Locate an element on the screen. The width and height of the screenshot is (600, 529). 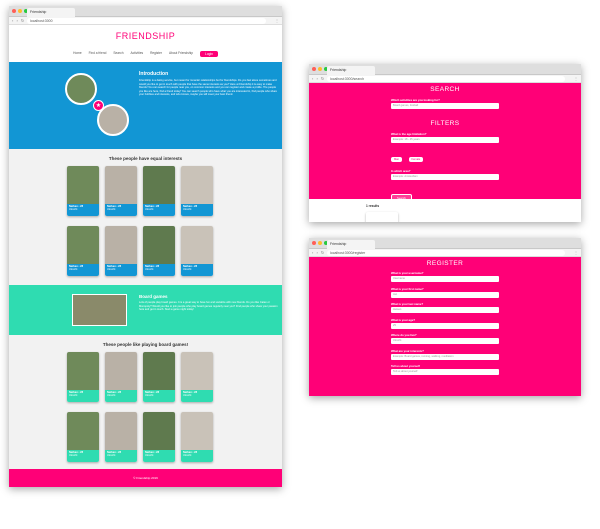
star-icon: ★ is located at coordinates (98, 105).